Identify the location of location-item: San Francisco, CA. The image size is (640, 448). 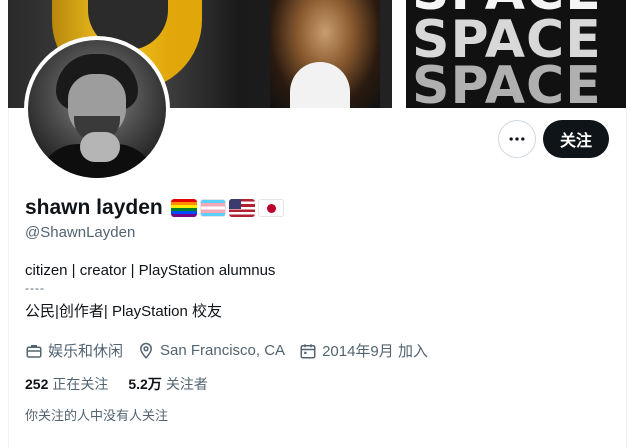
(211, 351).